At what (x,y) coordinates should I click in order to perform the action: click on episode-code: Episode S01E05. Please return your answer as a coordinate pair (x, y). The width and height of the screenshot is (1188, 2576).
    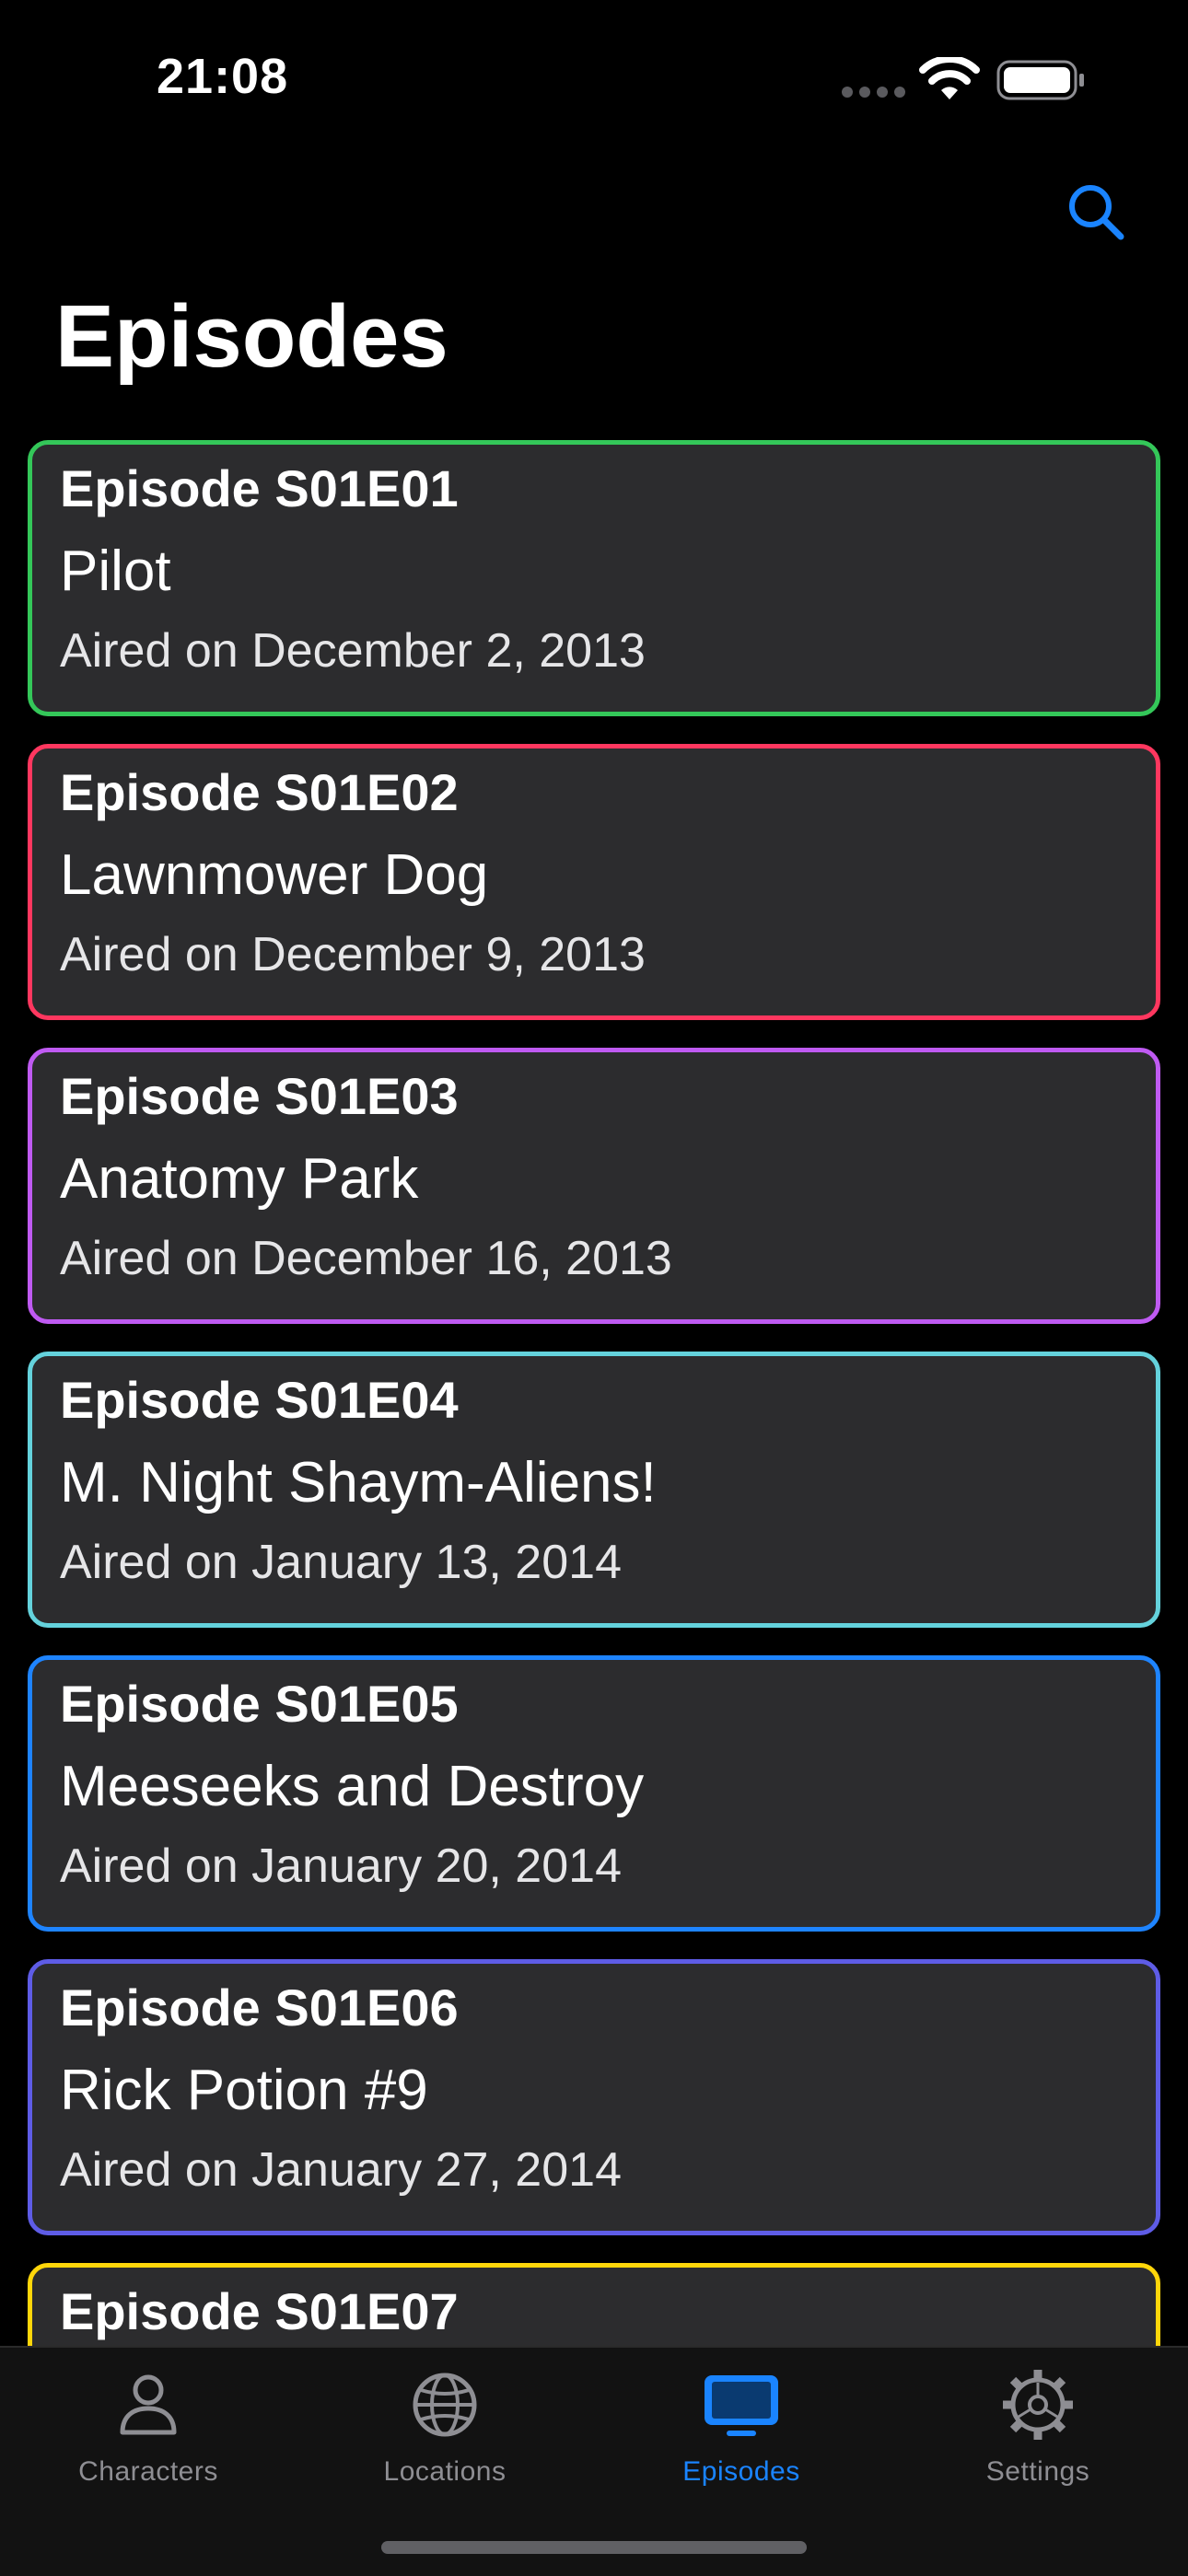
    Looking at the image, I should click on (259, 1704).